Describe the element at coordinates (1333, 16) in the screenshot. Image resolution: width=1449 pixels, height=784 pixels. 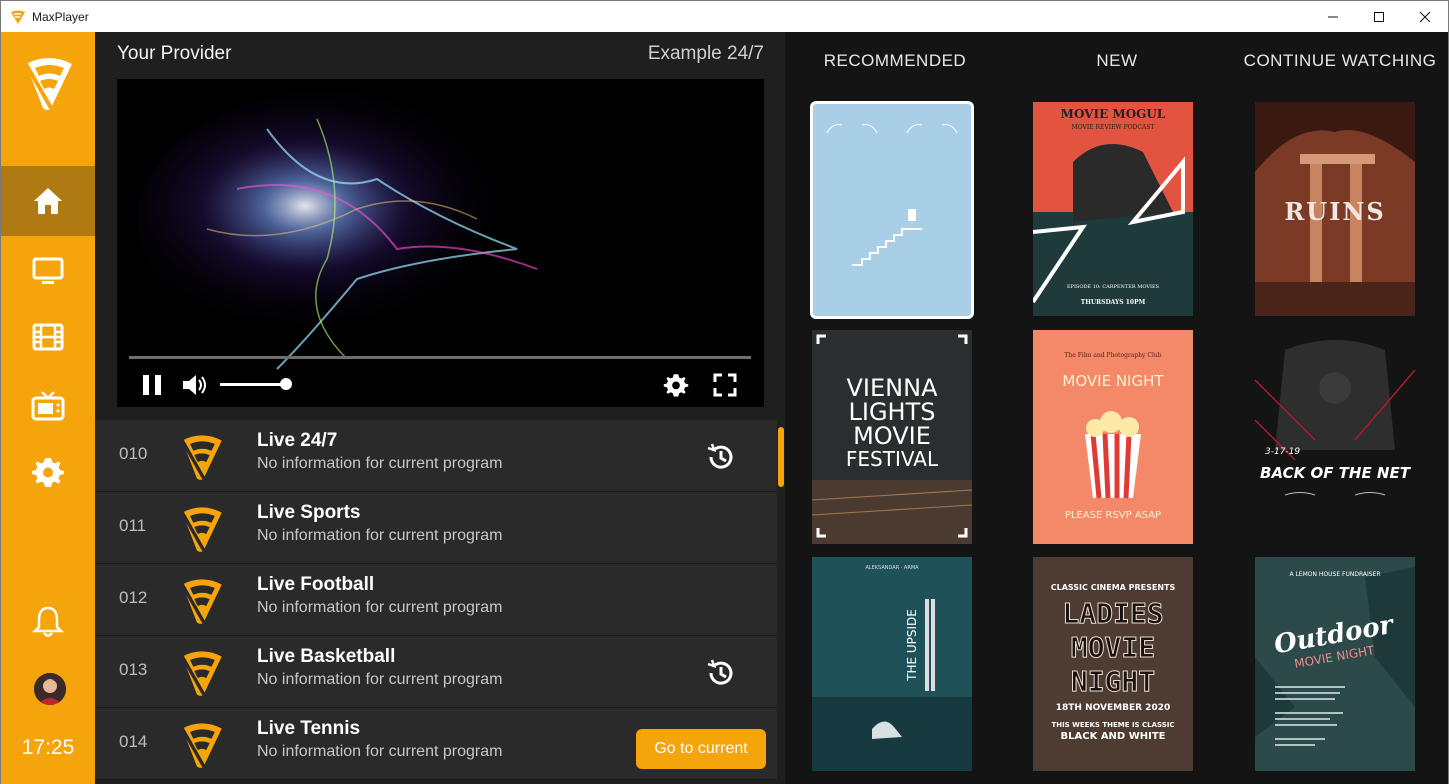
I see `minimize-button` at that location.